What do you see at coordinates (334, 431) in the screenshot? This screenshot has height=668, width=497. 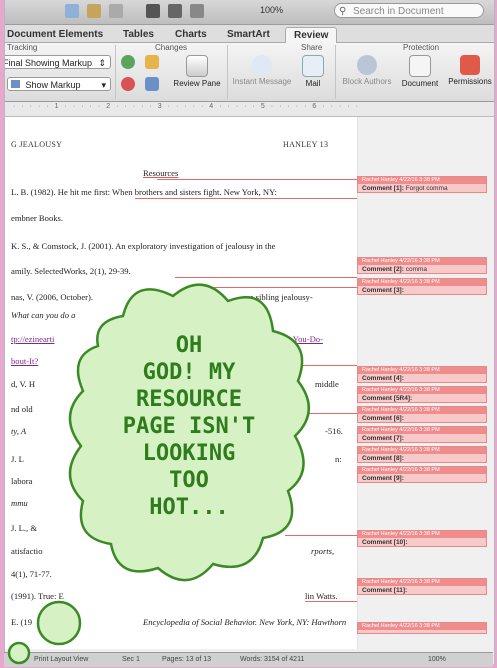 I see `frag-4: -516.` at bounding box center [334, 431].